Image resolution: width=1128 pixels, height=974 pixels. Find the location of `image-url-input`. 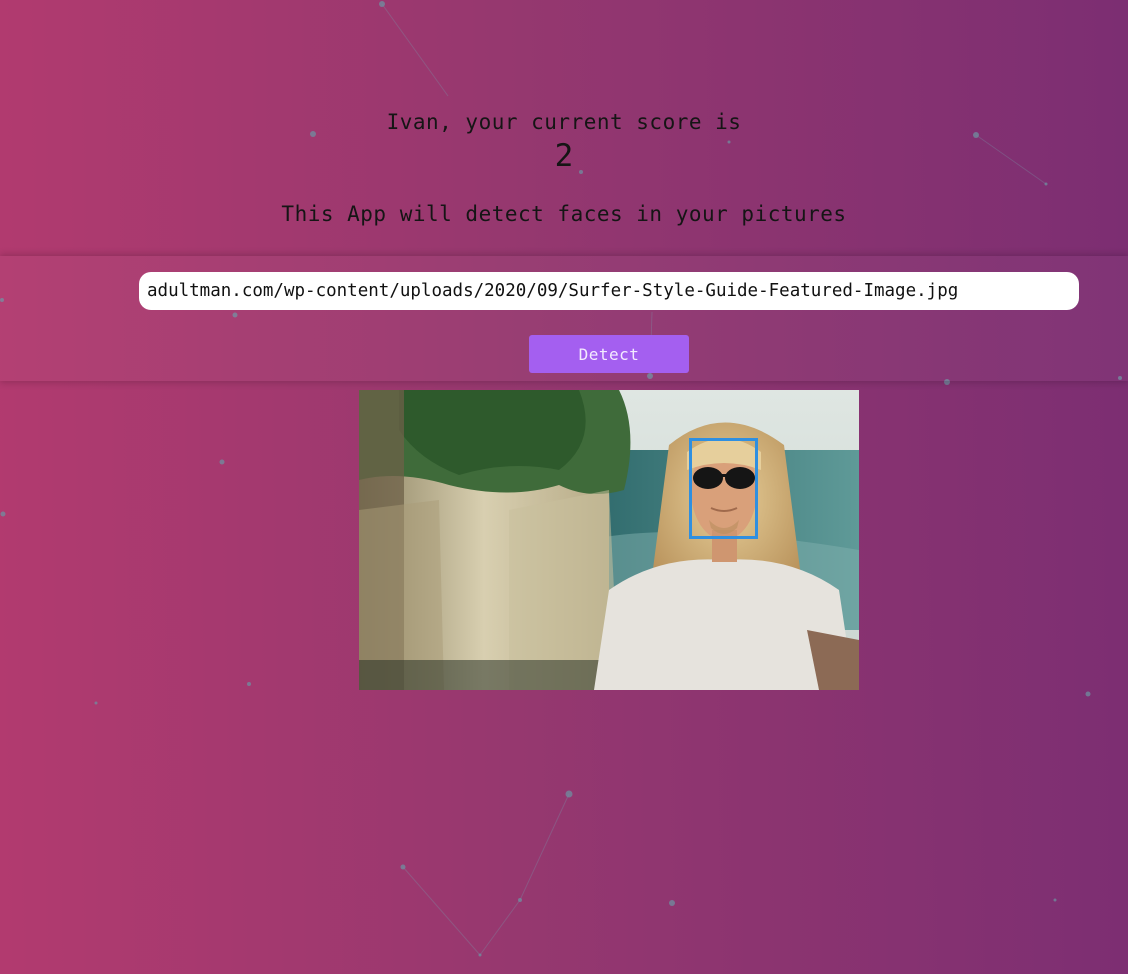

image-url-input is located at coordinates (609, 291).